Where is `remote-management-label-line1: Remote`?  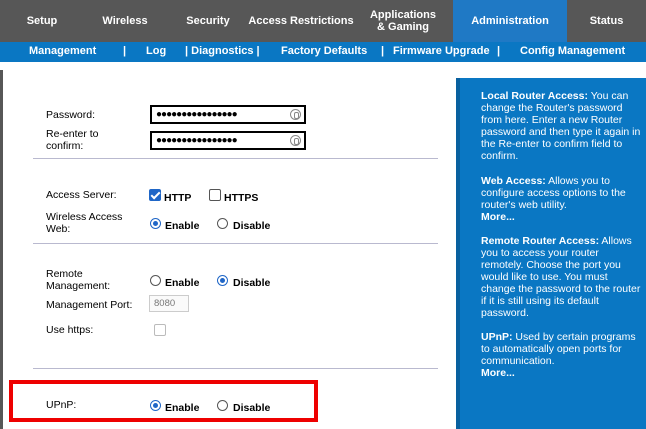 remote-management-label-line1: Remote is located at coordinates (64, 274).